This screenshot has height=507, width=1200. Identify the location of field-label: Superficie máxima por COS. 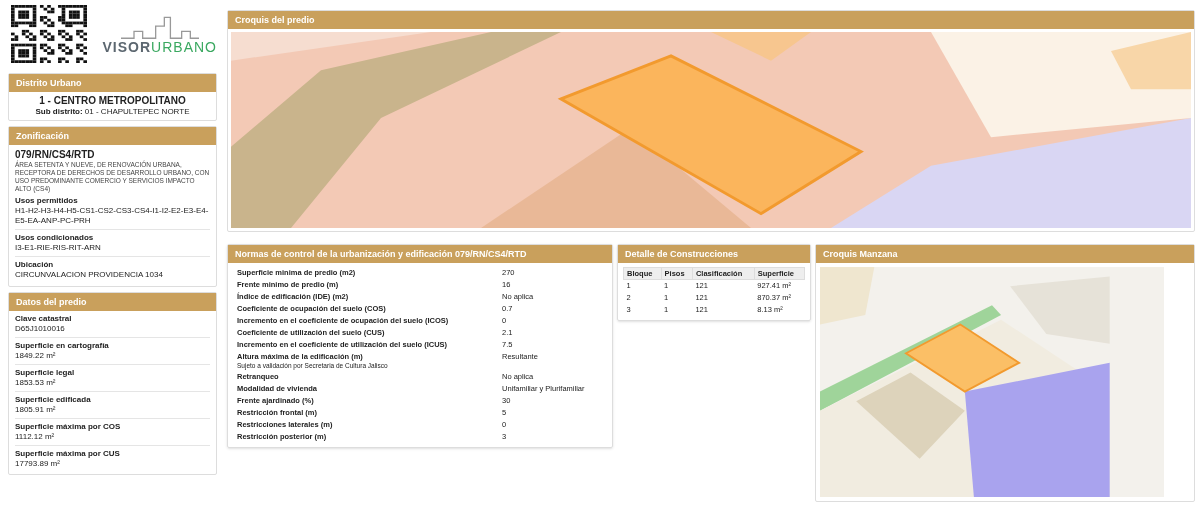
(68, 427).